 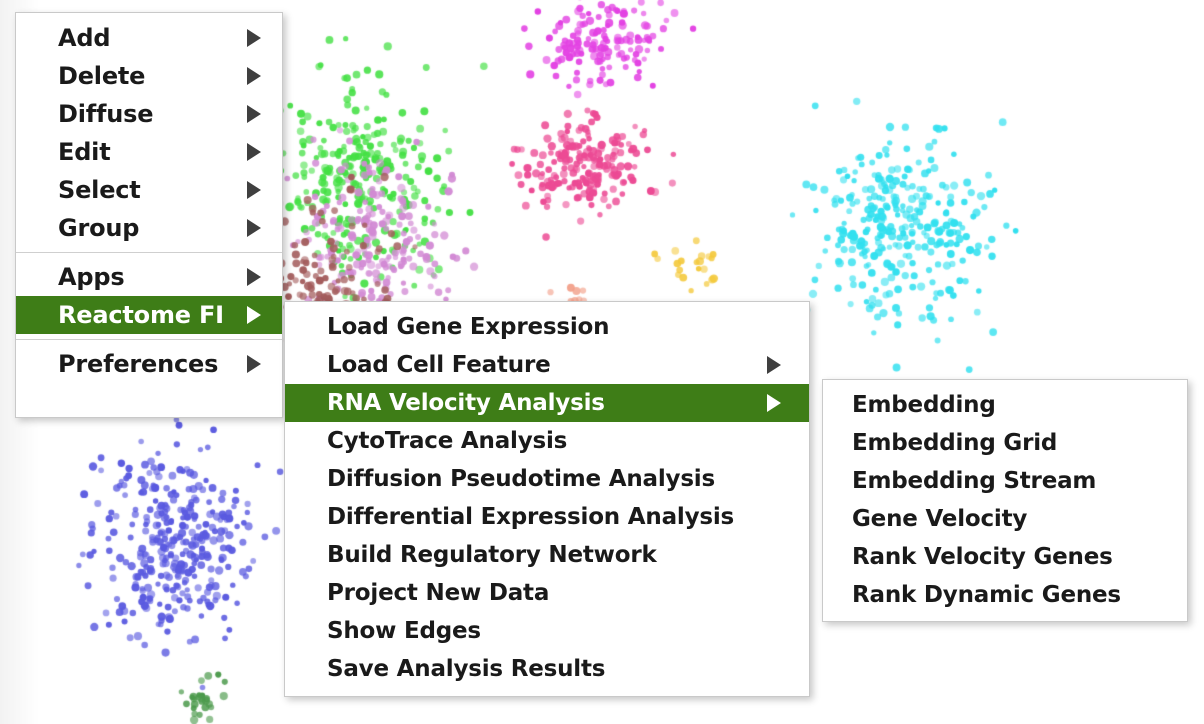 I want to click on menu-item-label: Show Edges, so click(x=404, y=631).